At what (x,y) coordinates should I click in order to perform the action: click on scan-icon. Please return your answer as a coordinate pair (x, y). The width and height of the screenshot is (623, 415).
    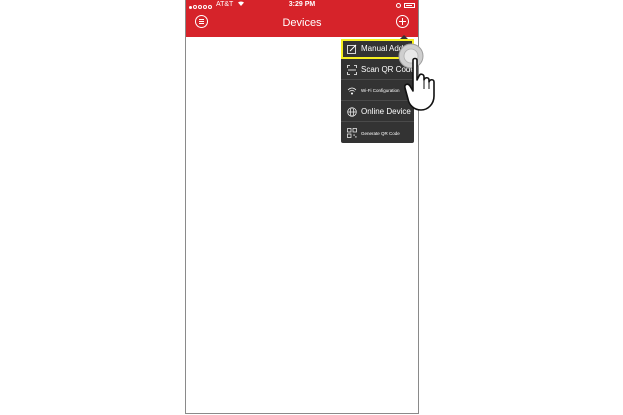
    Looking at the image, I should click on (352, 69).